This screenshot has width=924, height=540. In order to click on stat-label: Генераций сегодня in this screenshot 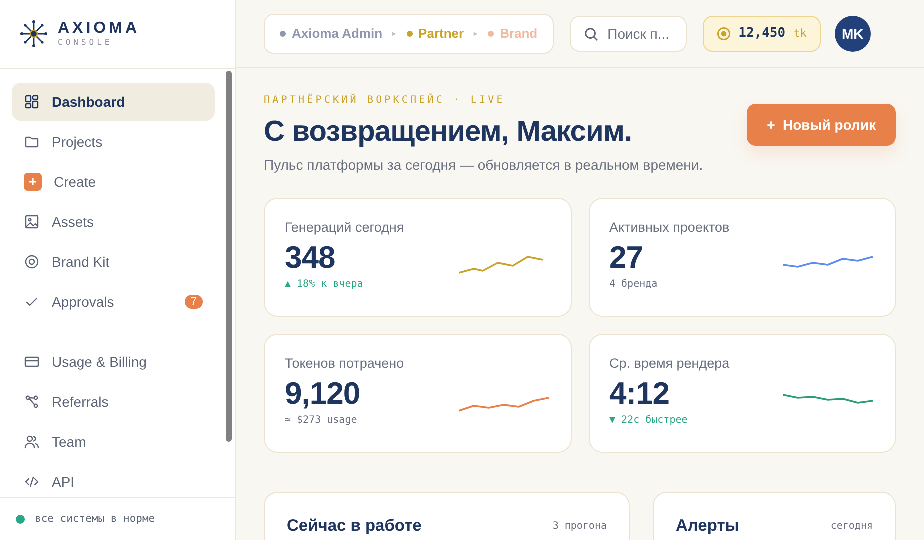, I will do `click(344, 227)`.